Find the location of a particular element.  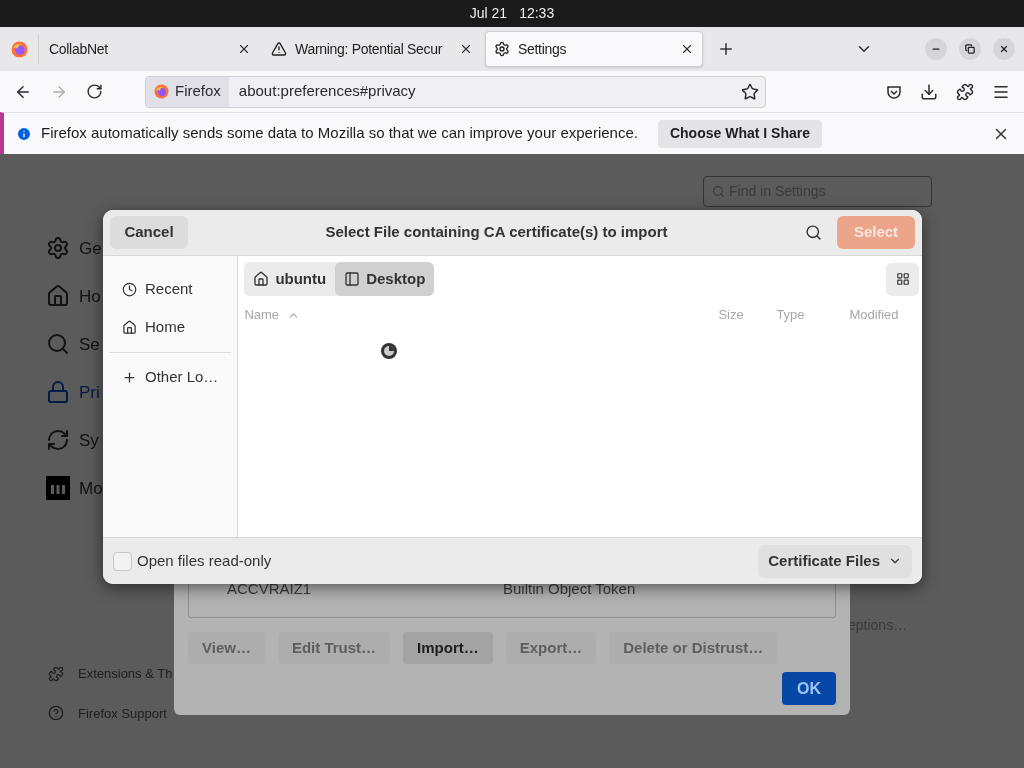

place-item: Recent is located at coordinates (170, 289).